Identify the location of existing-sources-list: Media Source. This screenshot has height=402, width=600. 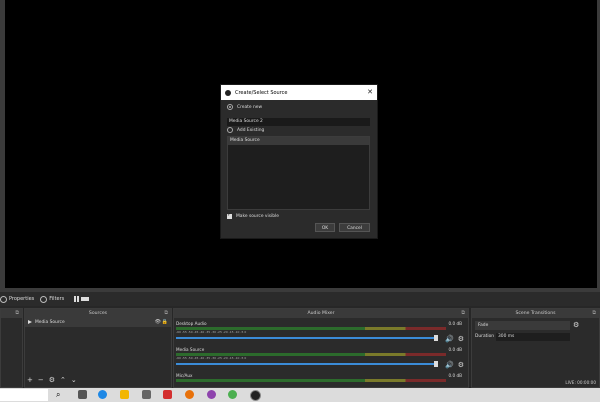
(298, 173).